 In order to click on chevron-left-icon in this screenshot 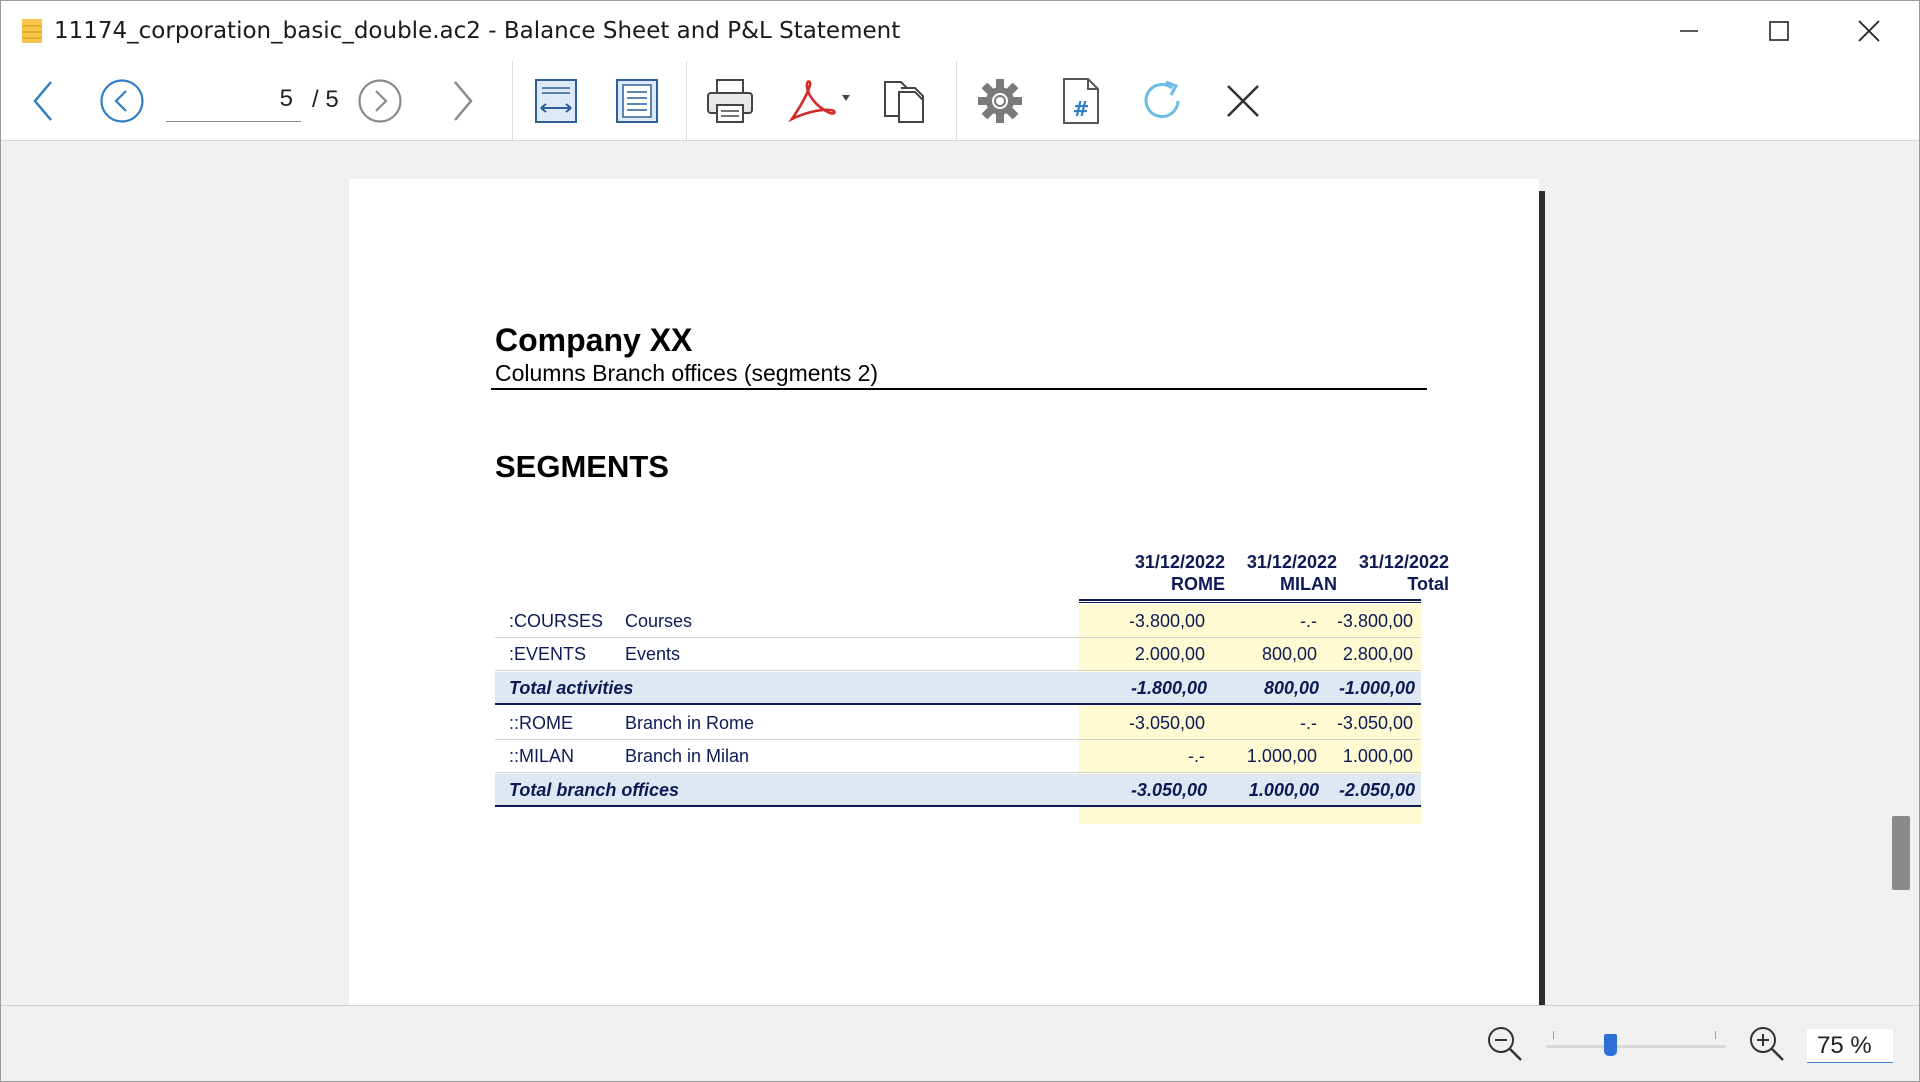, I will do `click(42, 101)`.